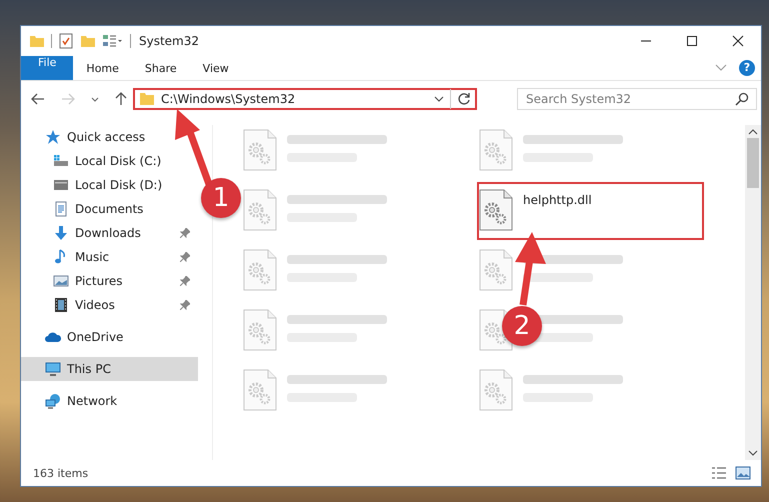 The width and height of the screenshot is (769, 502). I want to click on large-icons-view-icon, so click(743, 473).